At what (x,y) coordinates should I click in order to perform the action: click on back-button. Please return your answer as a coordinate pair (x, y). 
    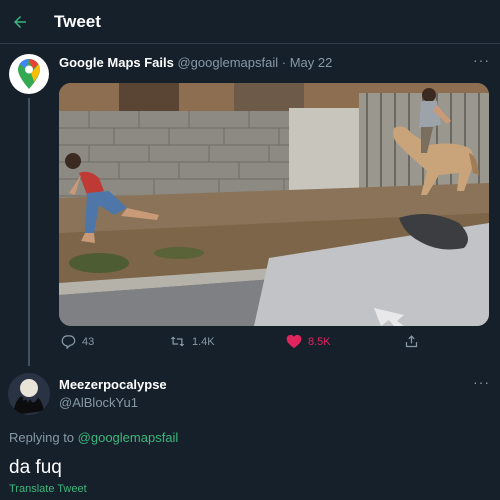
    Looking at the image, I should click on (20, 22).